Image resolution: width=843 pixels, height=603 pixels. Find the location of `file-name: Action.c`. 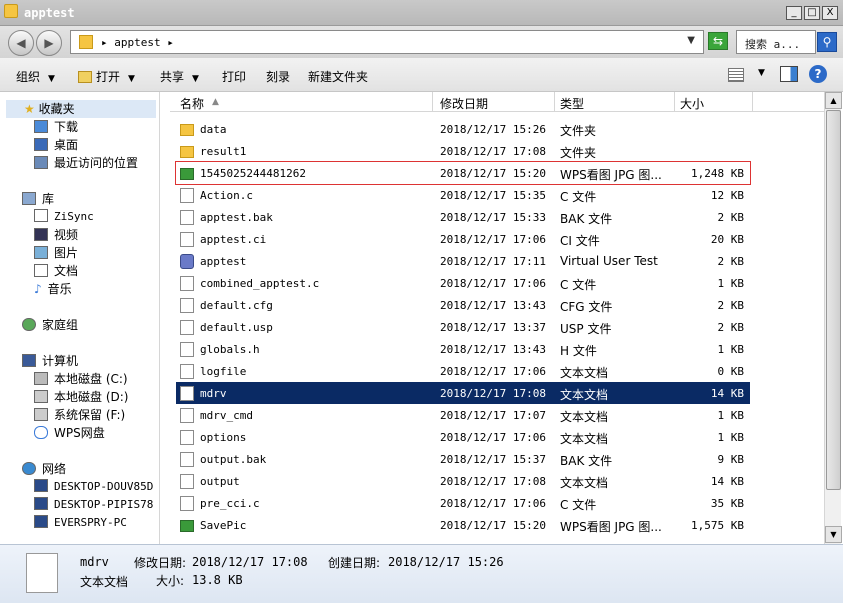

file-name: Action.c is located at coordinates (226, 195).